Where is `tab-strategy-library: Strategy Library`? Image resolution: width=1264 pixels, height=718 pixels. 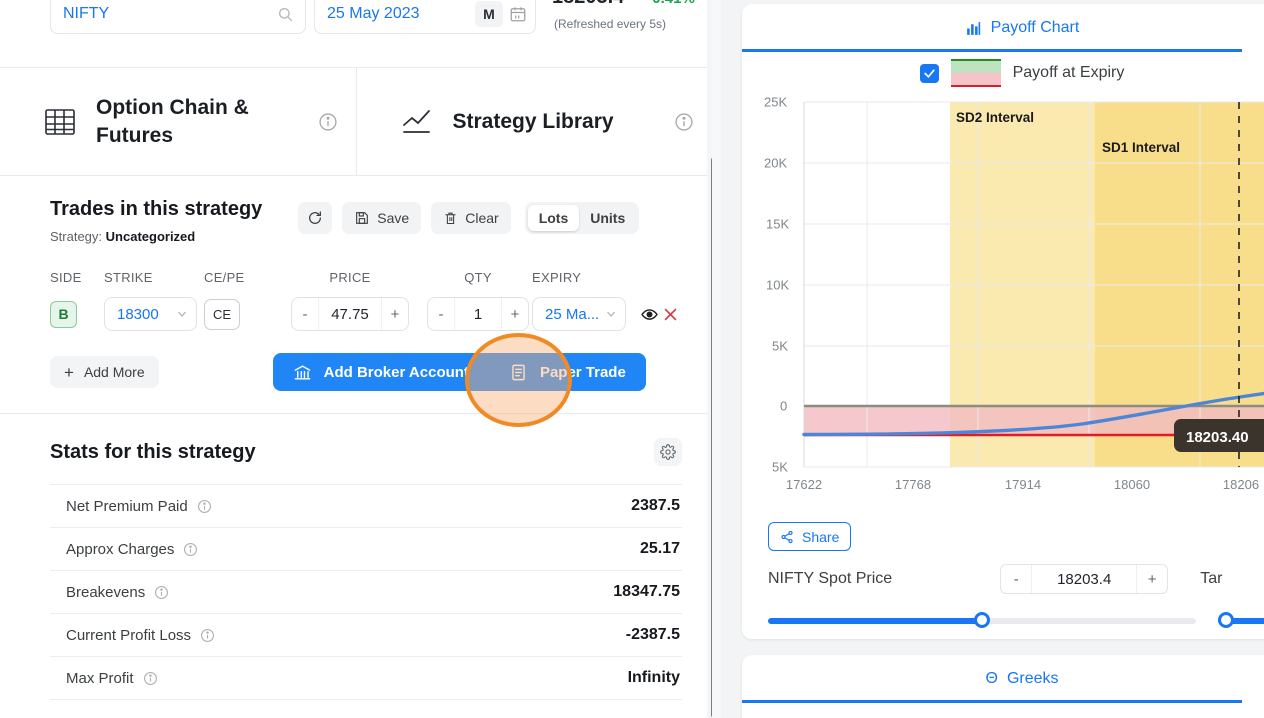 tab-strategy-library: Strategy Library is located at coordinates (534, 121).